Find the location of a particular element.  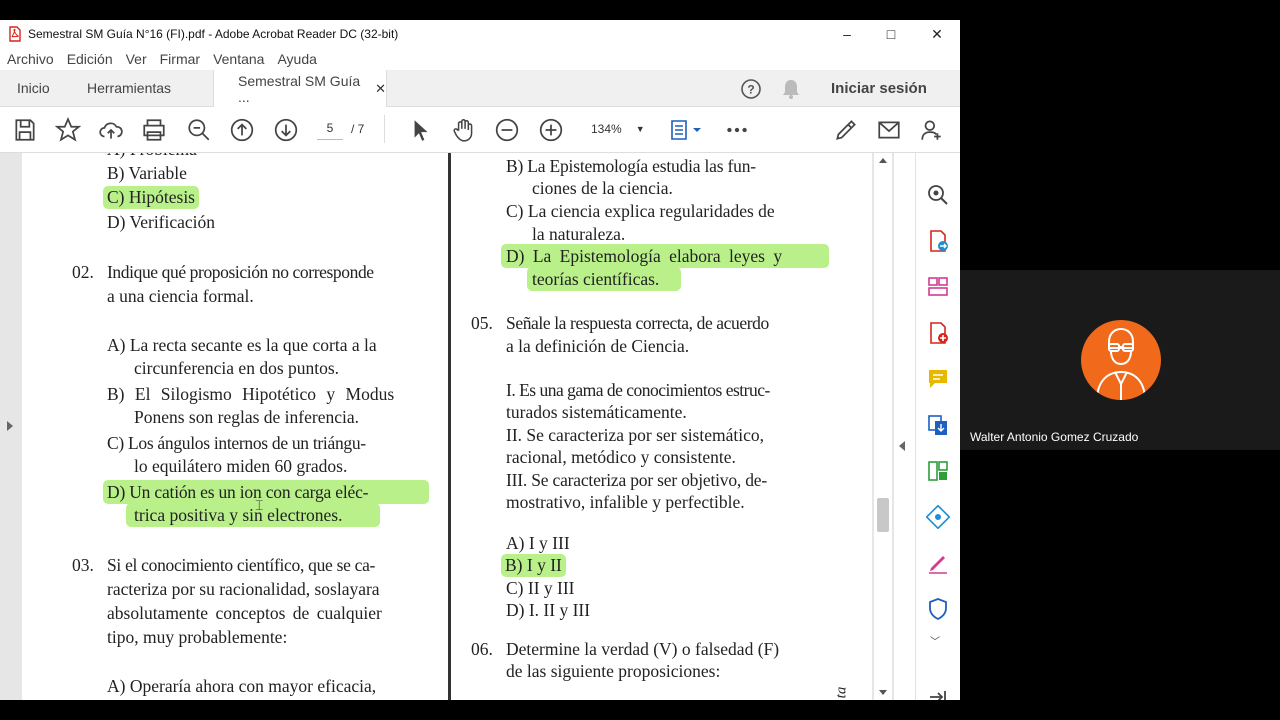

tab-document: Semestral SM Guía ... ✕ is located at coordinates (300, 88).